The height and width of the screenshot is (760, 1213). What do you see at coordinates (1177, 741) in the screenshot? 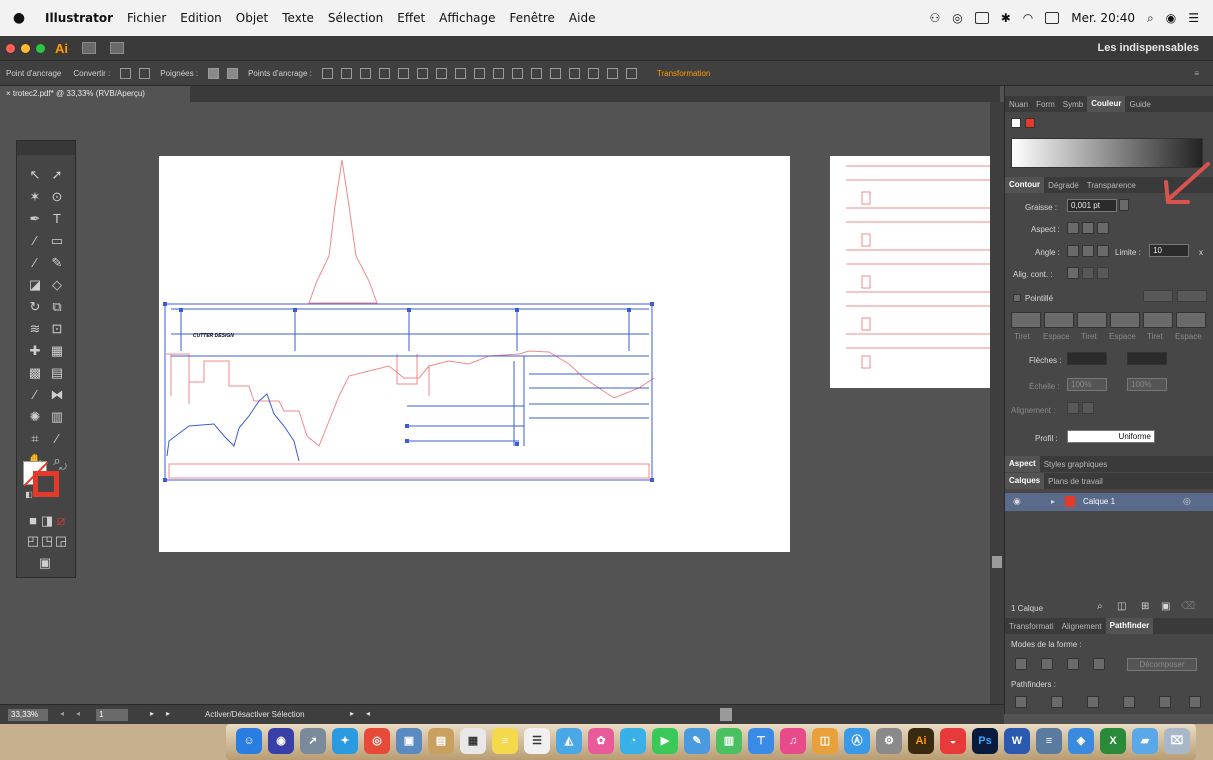
I see `trash-icon: ⌧` at bounding box center [1177, 741].